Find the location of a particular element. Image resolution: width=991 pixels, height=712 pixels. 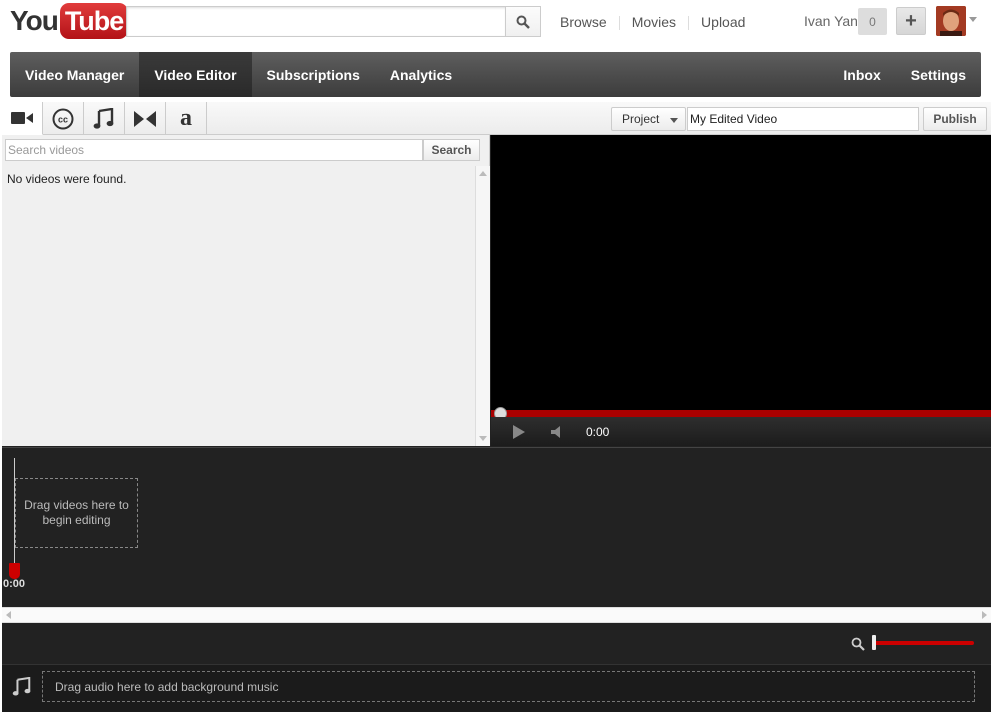

zoom-bar is located at coordinates (496, 643).